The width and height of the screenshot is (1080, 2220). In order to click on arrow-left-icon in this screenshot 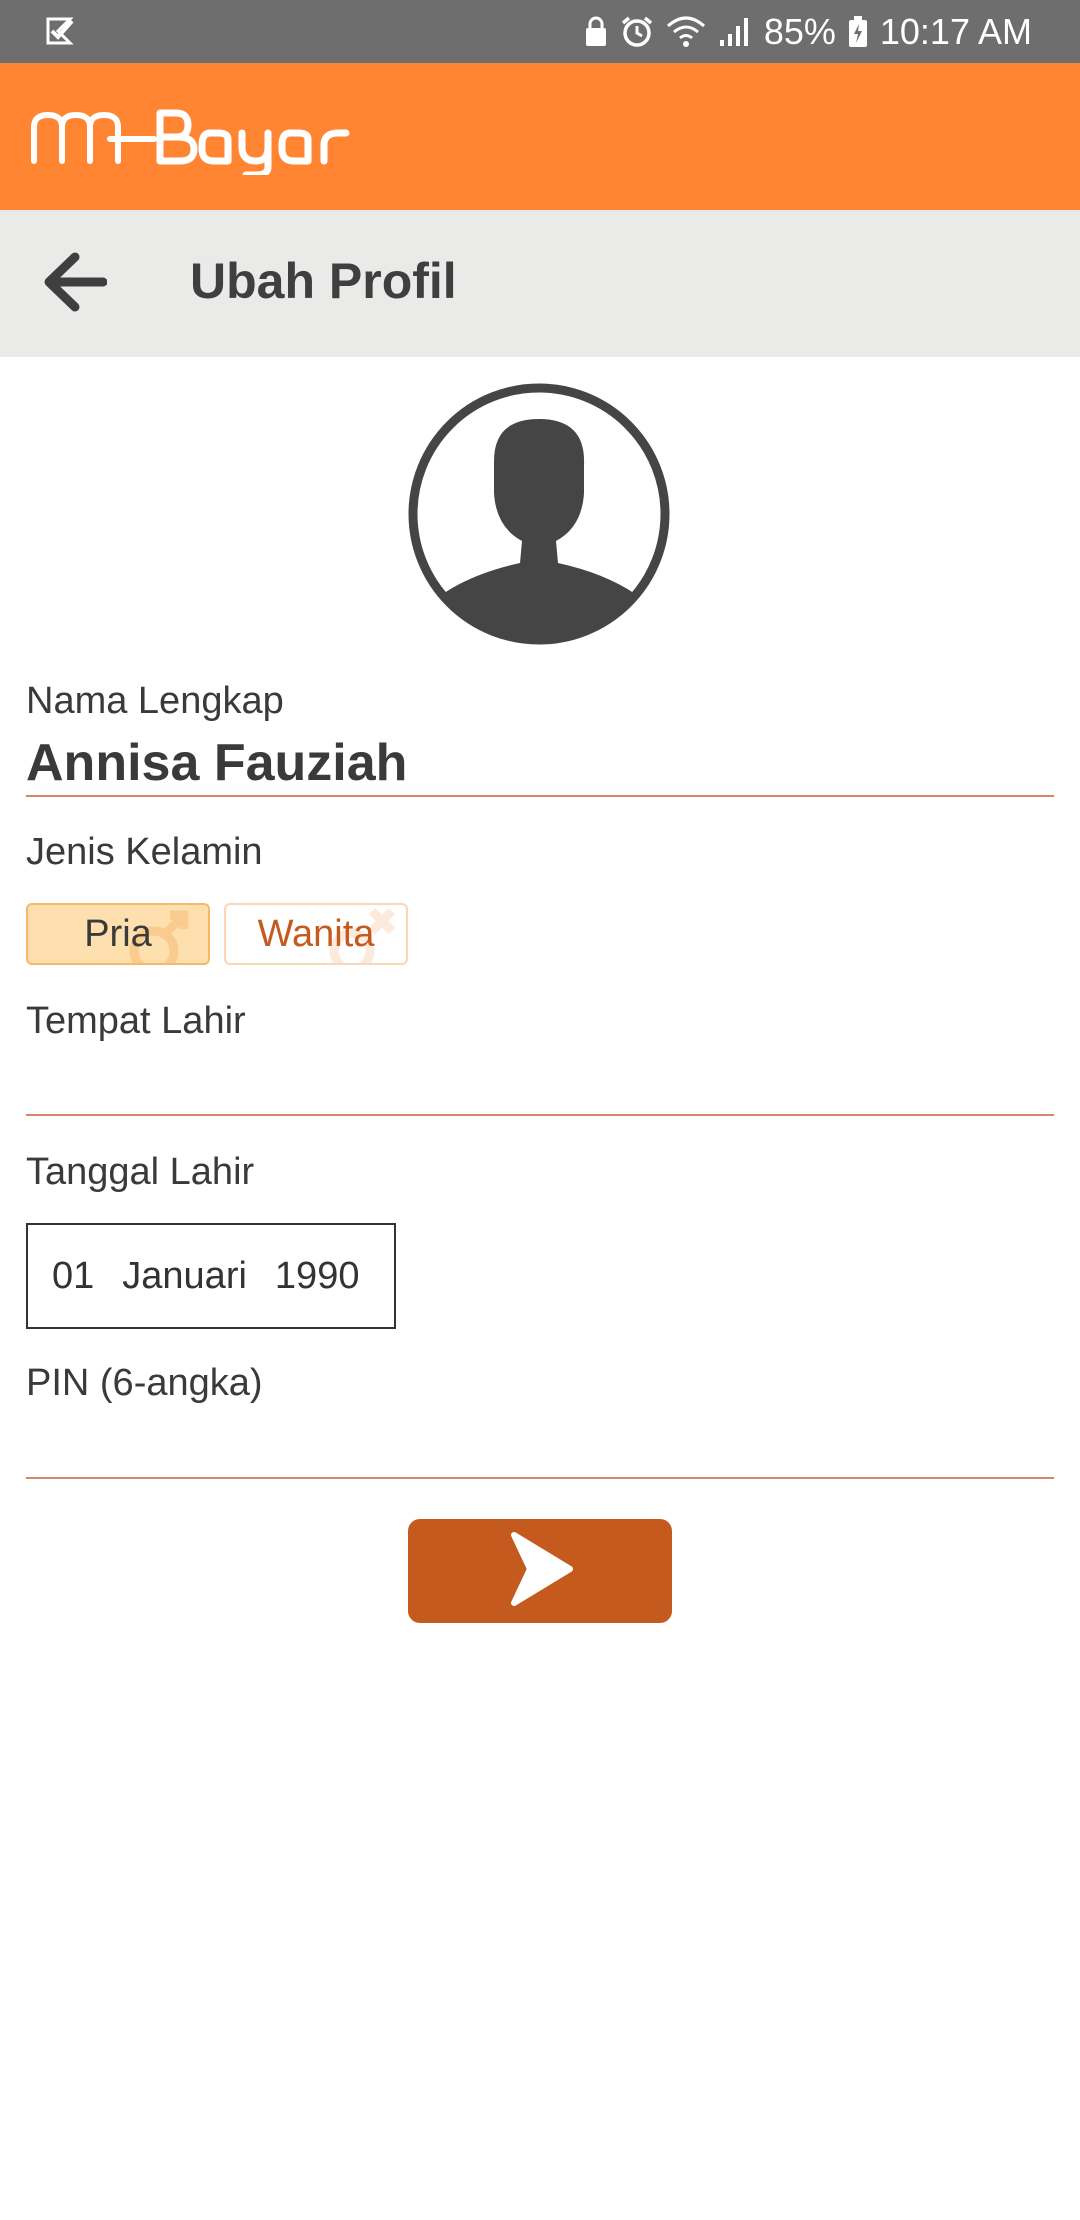, I will do `click(74, 284)`.